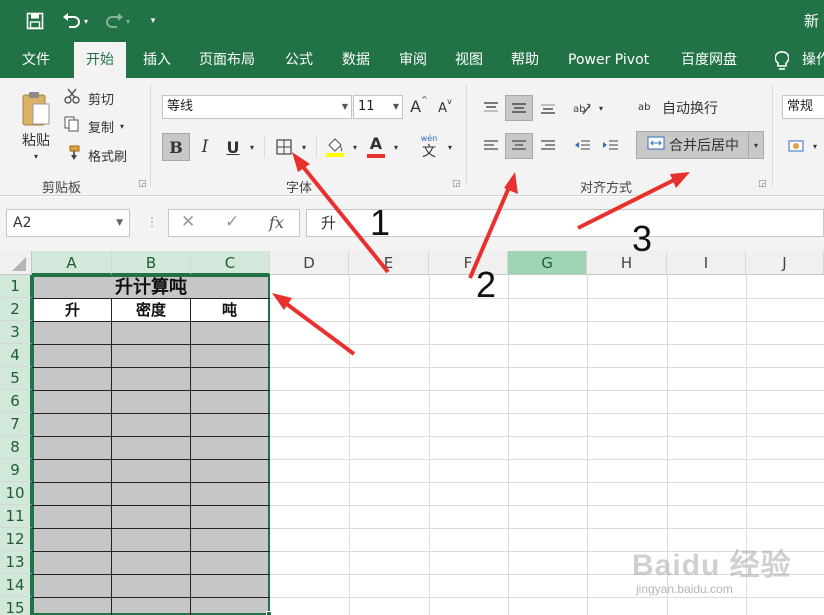 This screenshot has width=824, height=615. What do you see at coordinates (803, 107) in the screenshot?
I see `number-format-combo: 常规` at bounding box center [803, 107].